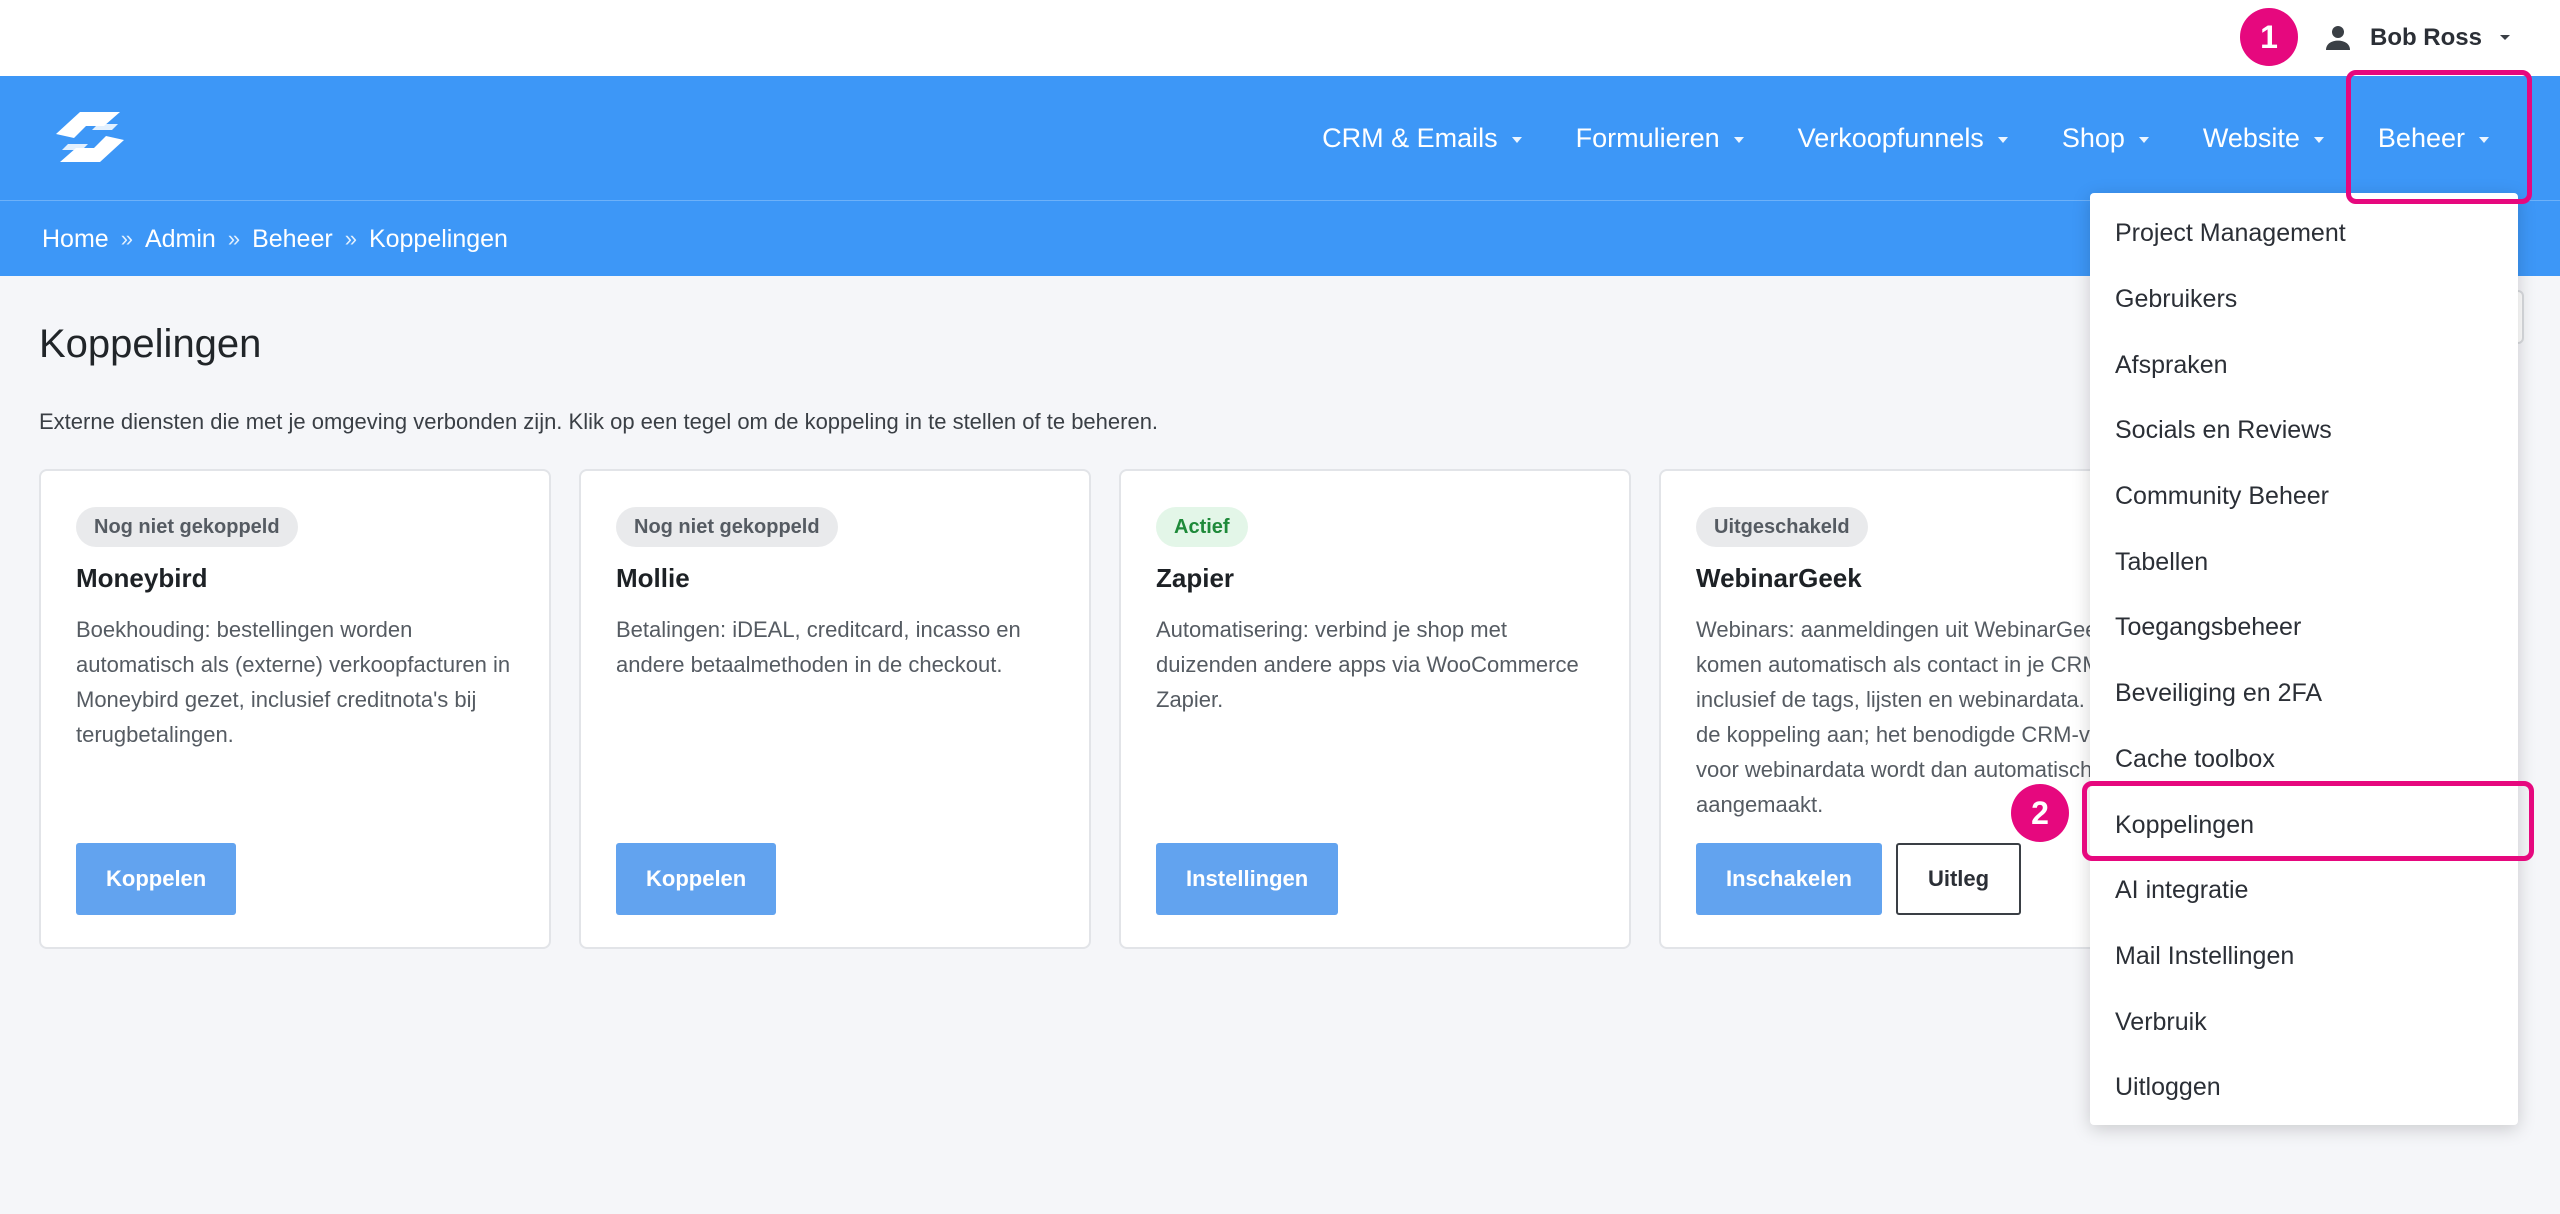 The image size is (2560, 1214). Describe the element at coordinates (150, 344) in the screenshot. I see `page-title: Koppelingen` at that location.